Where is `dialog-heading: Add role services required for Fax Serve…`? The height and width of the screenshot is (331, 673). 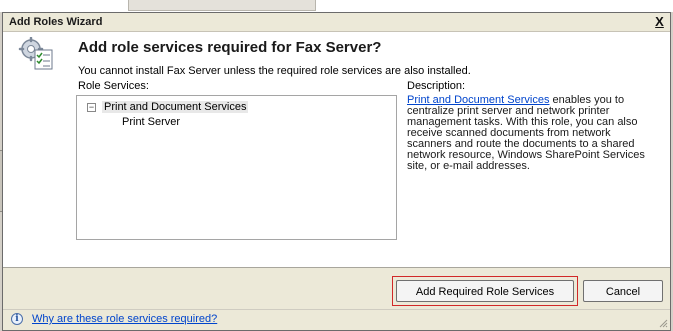
dialog-heading: Add role services required for Fax Serve… is located at coordinates (230, 47).